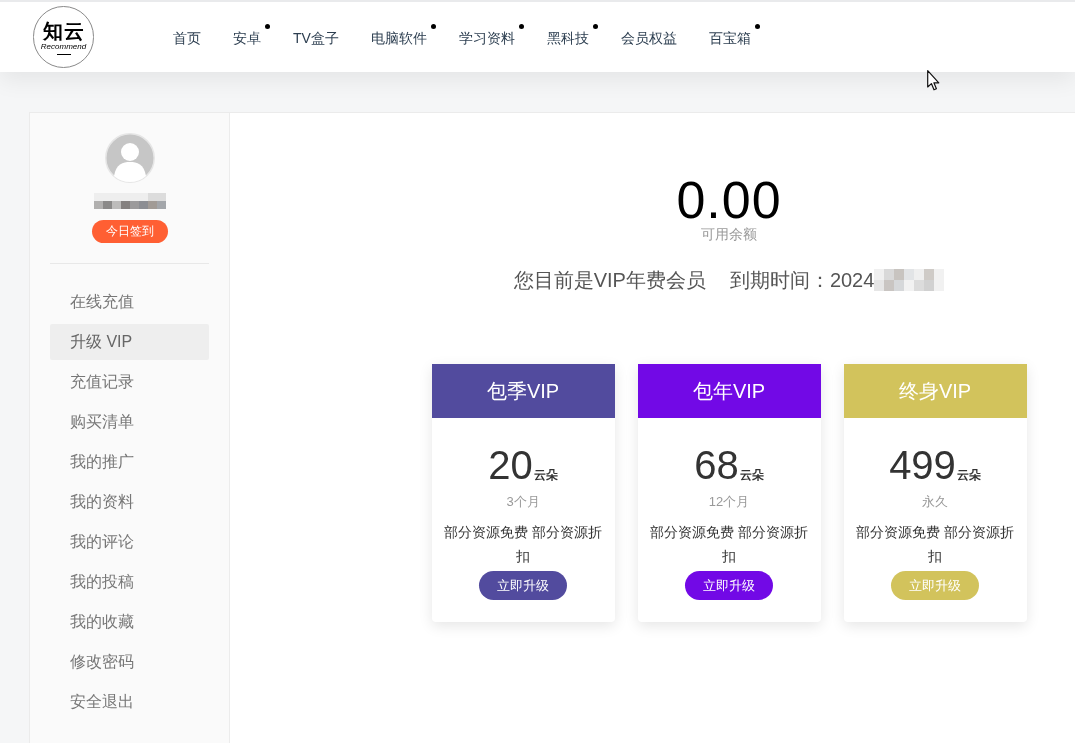 Image resolution: width=1075 pixels, height=743 pixels. Describe the element at coordinates (729, 391) in the screenshot. I see `plan-title: 包年VIP` at that location.